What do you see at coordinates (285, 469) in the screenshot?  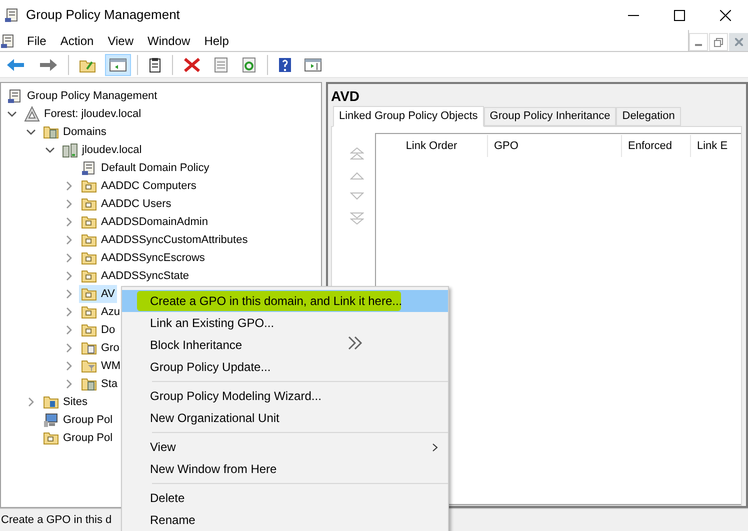 I see `menu-option: New Window from Here` at bounding box center [285, 469].